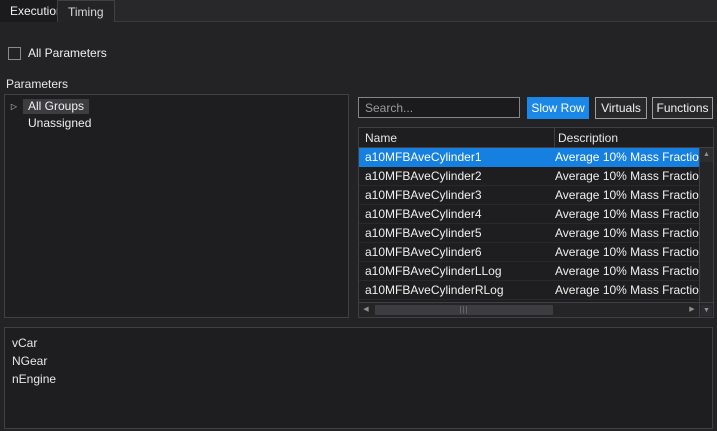 The image size is (717, 431). What do you see at coordinates (439, 107) in the screenshot?
I see `search-input` at bounding box center [439, 107].